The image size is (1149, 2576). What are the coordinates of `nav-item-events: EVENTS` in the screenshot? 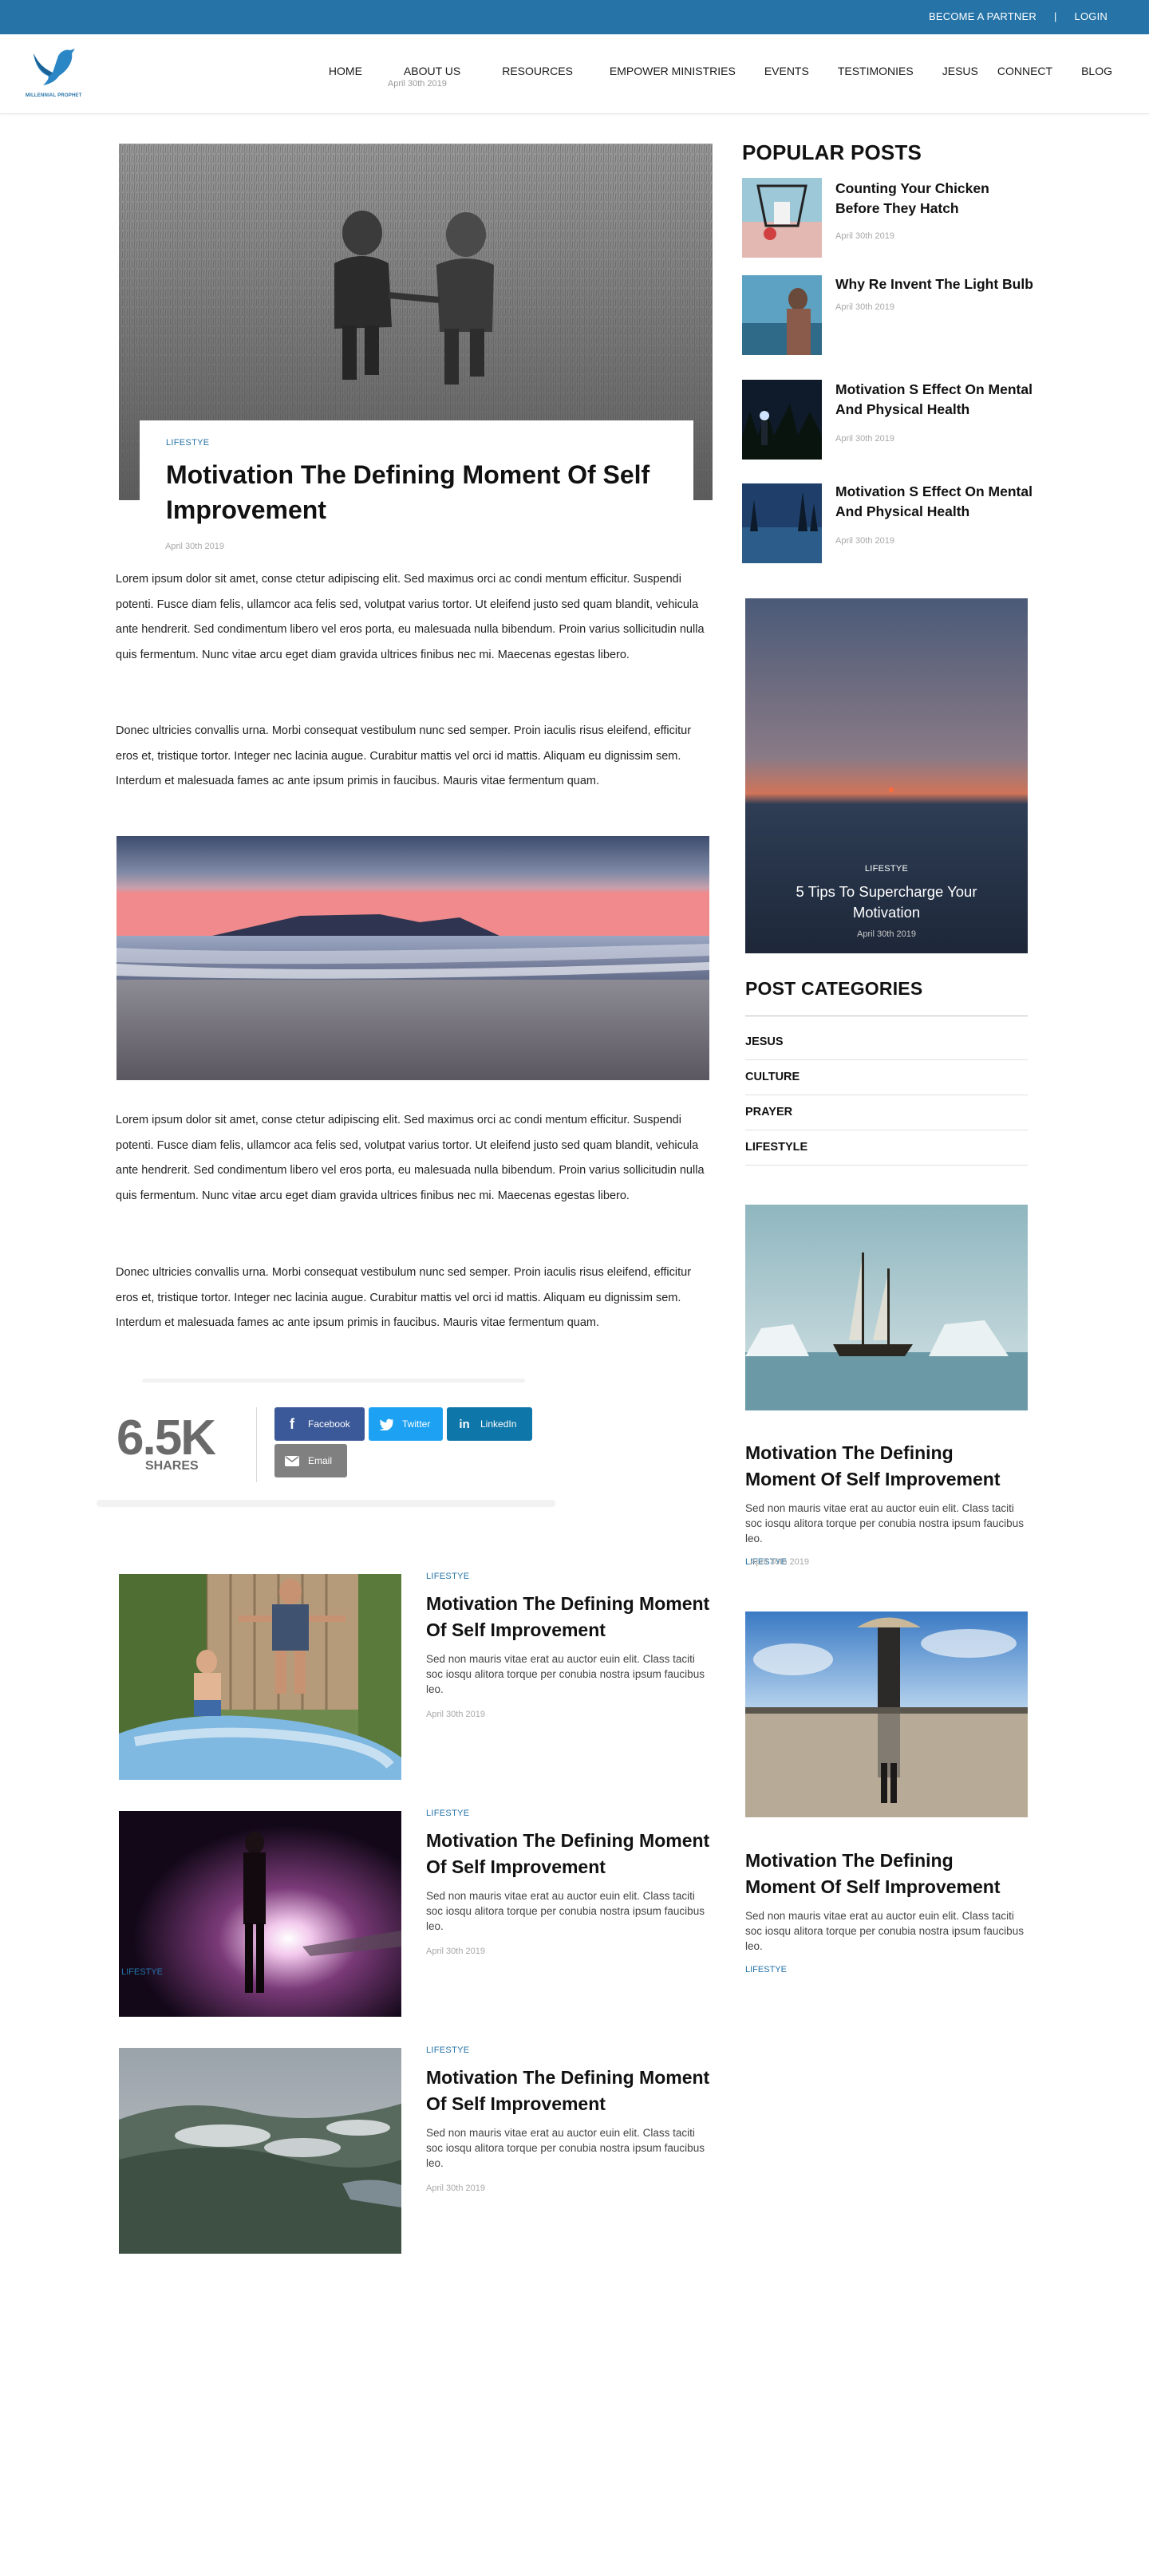 It's located at (787, 71).